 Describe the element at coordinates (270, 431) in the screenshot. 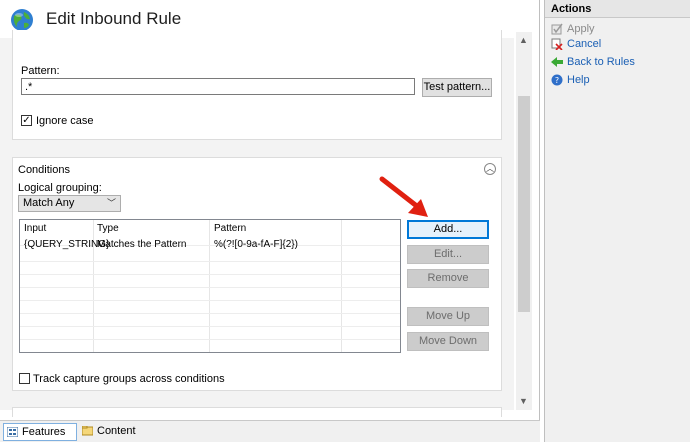

I see `view-tabs: Features View Content View` at that location.